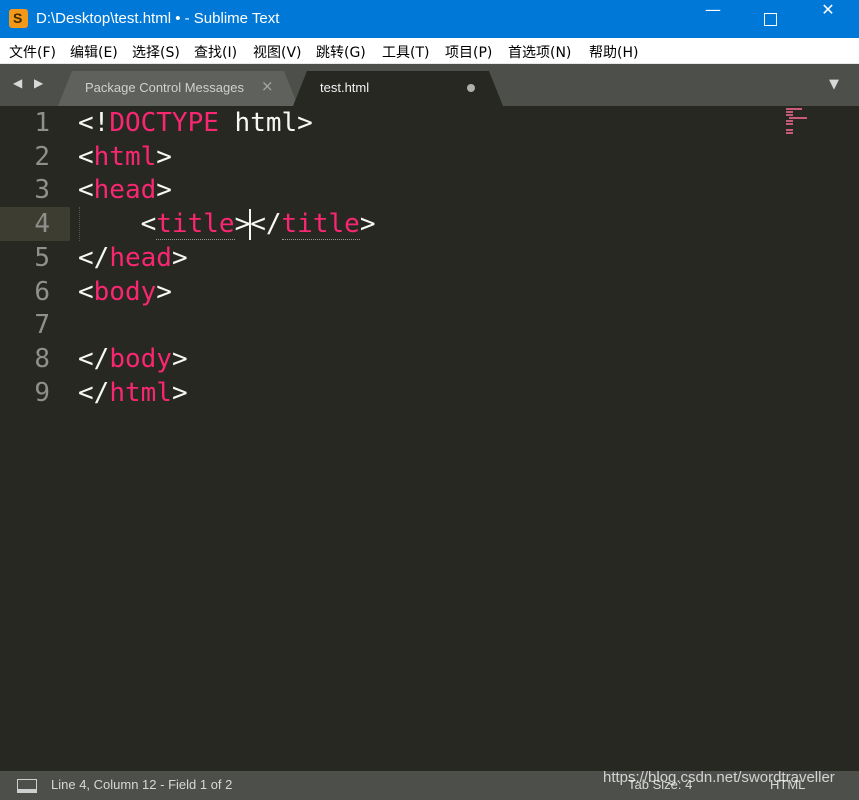  I want to click on minimize-icon: —, so click(713, 9).